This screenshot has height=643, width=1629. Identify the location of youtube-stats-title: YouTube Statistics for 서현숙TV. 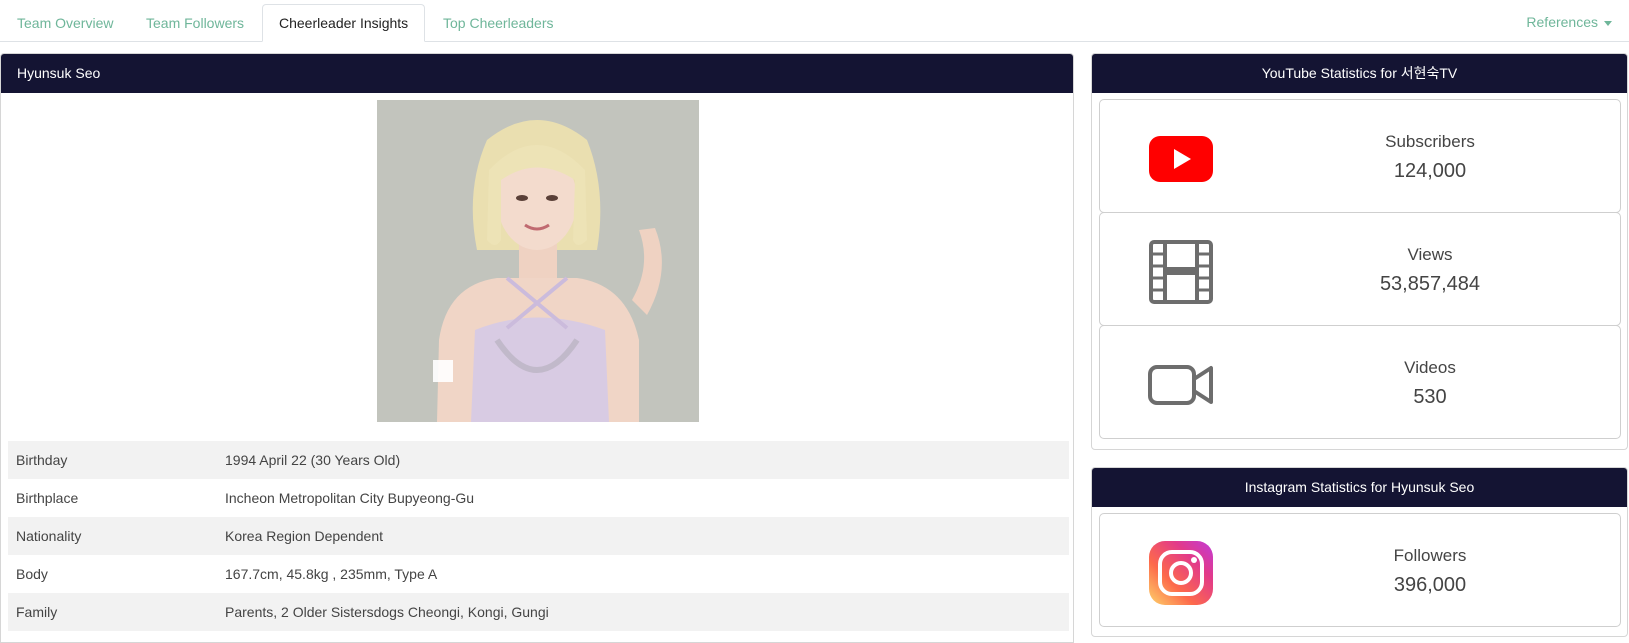
(1359, 73).